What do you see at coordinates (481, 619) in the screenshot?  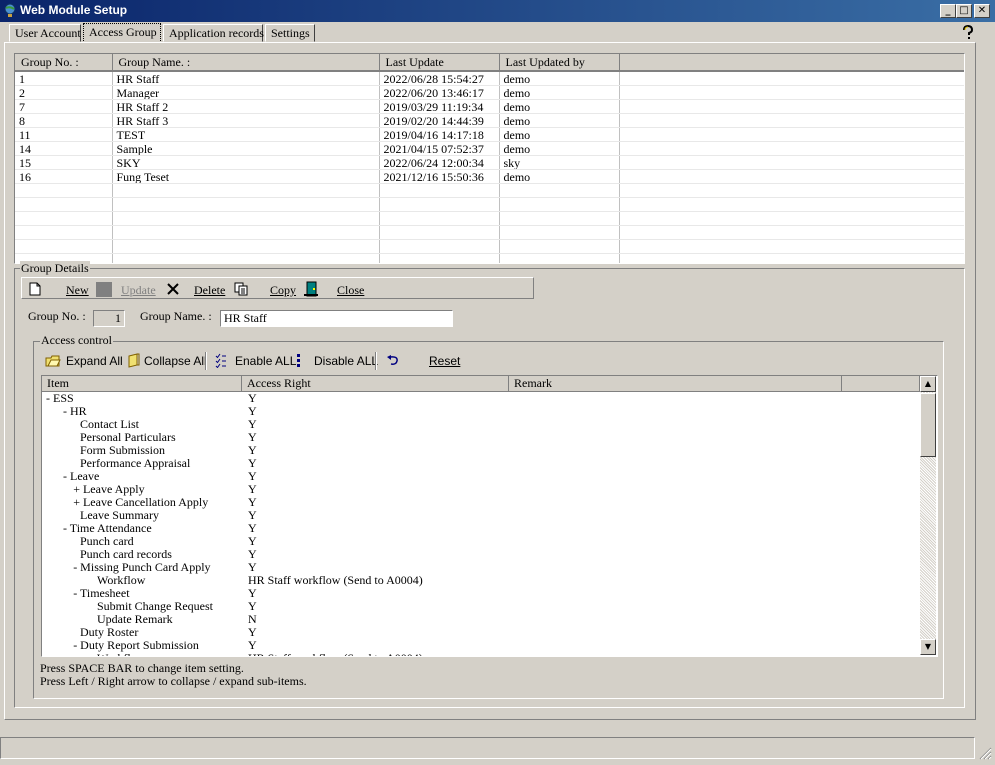 I see `tree-row: Update Remark N` at bounding box center [481, 619].